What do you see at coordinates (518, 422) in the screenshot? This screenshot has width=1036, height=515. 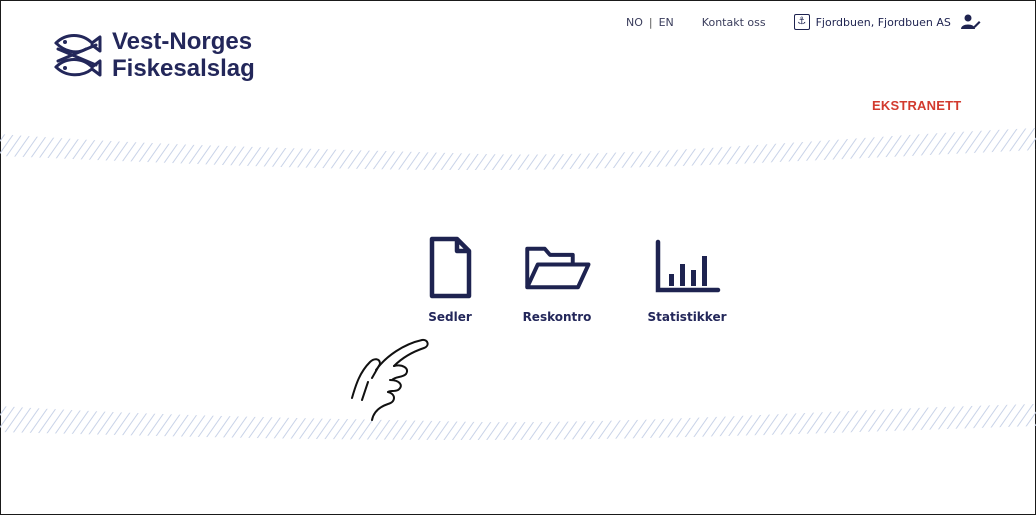 I see `decorative-wave-bottom` at bounding box center [518, 422].